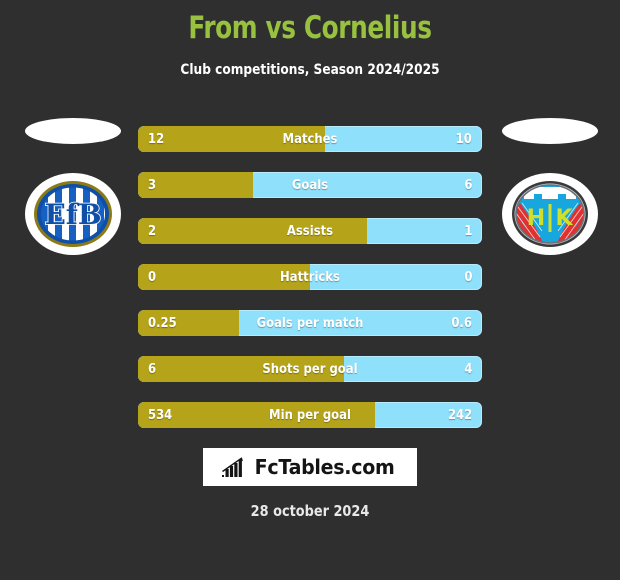 The image size is (620, 580). What do you see at coordinates (325, 467) in the screenshot?
I see `fctables-logo-text: FcTables.com` at bounding box center [325, 467].